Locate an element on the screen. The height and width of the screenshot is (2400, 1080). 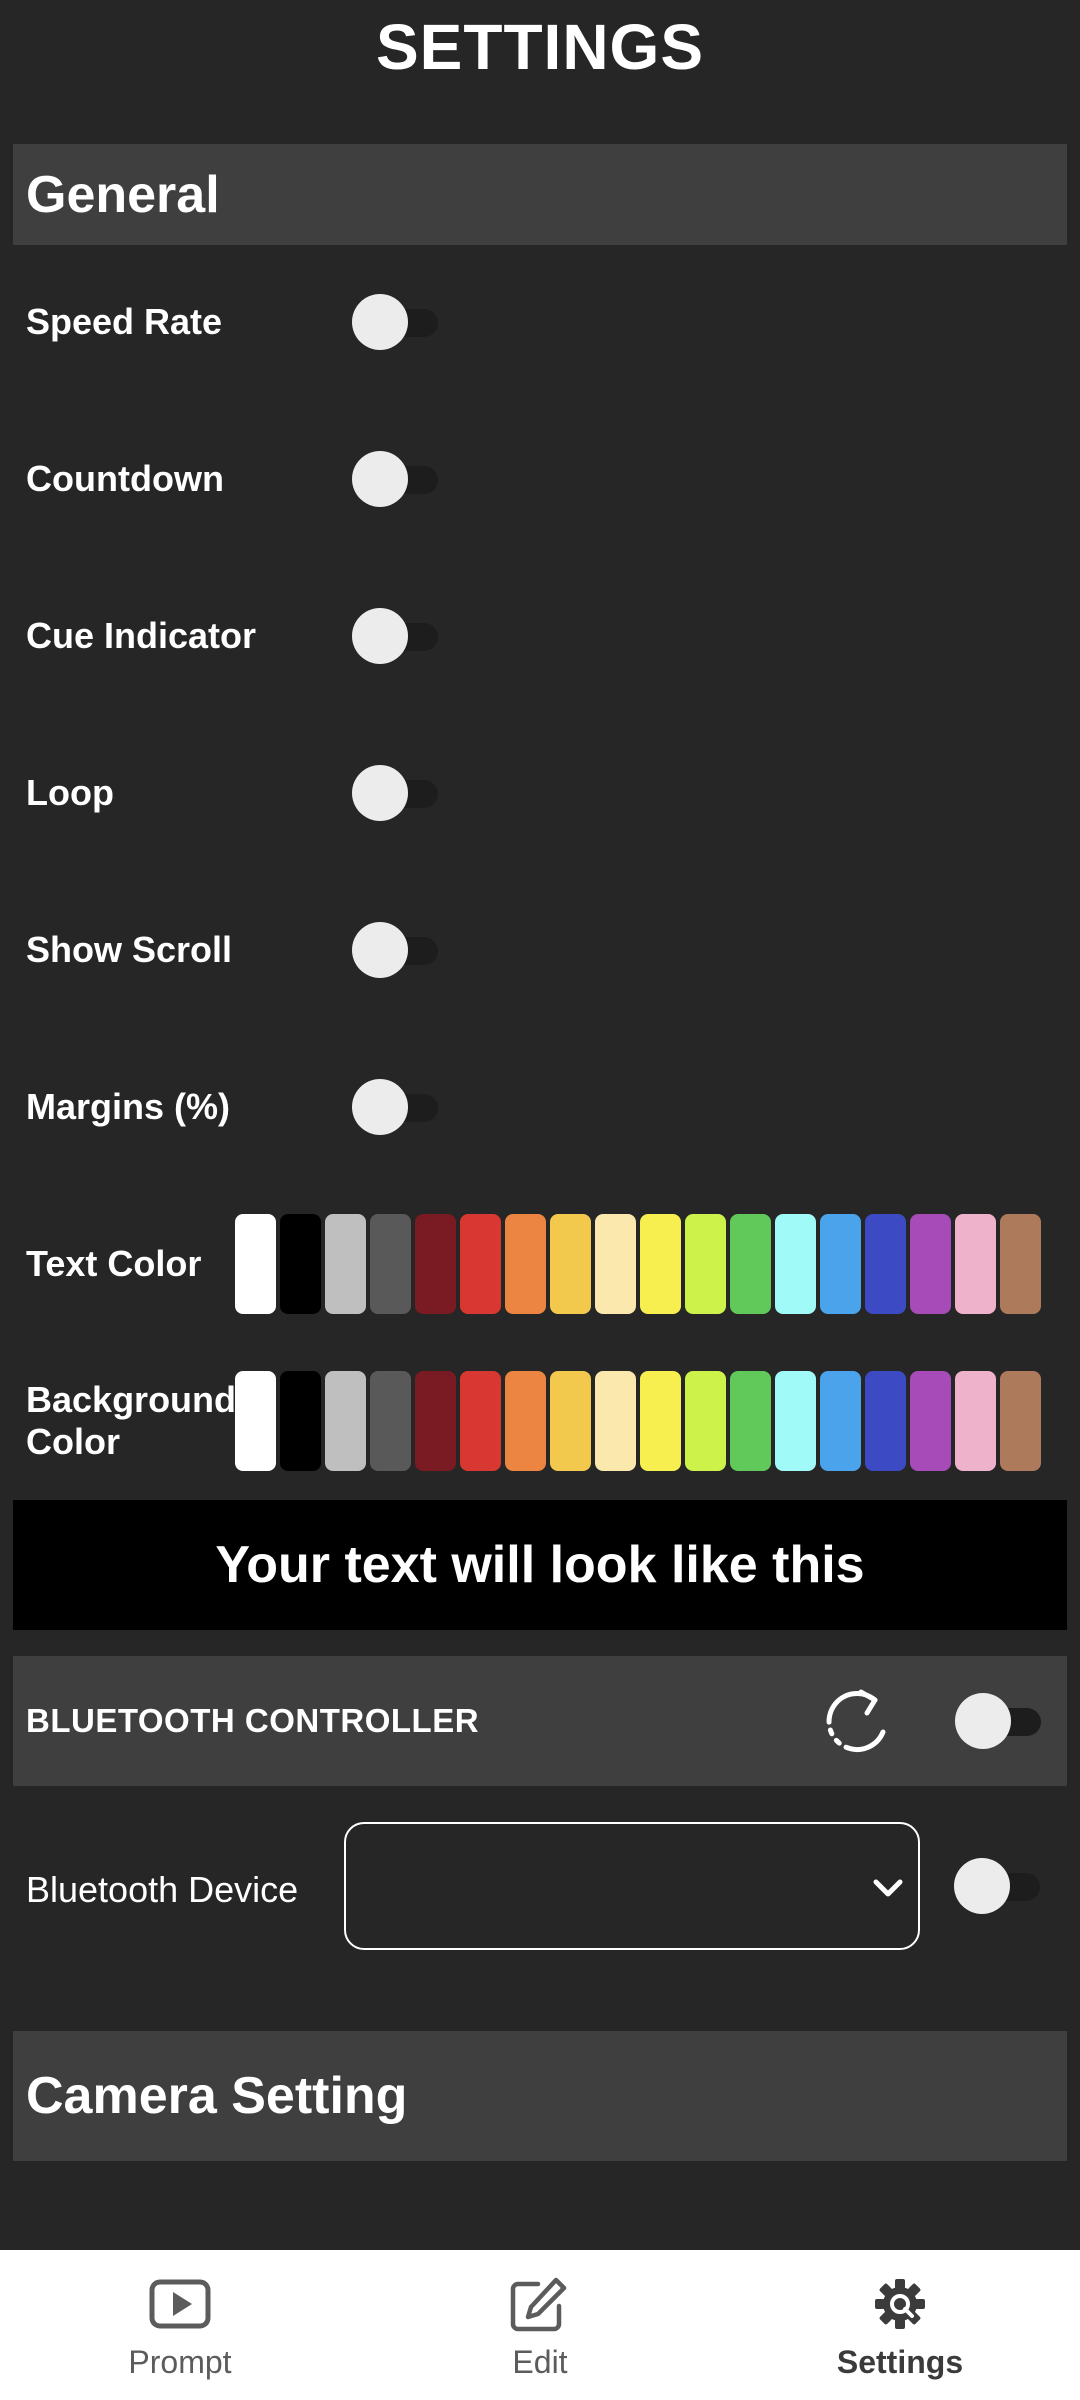
margins-label: Margins (%) is located at coordinates (128, 1106).